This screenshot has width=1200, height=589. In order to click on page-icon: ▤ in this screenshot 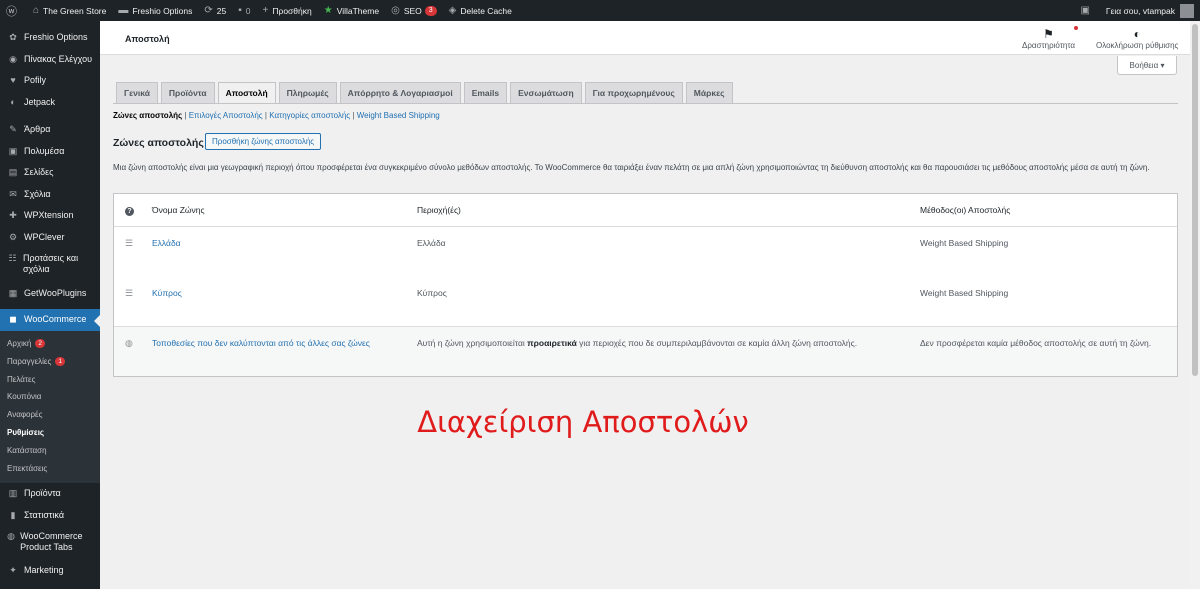, I will do `click(13, 172)`.